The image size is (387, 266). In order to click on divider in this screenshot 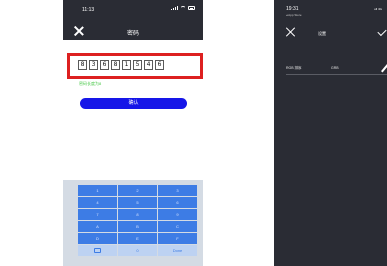, I will do `click(336, 74)`.